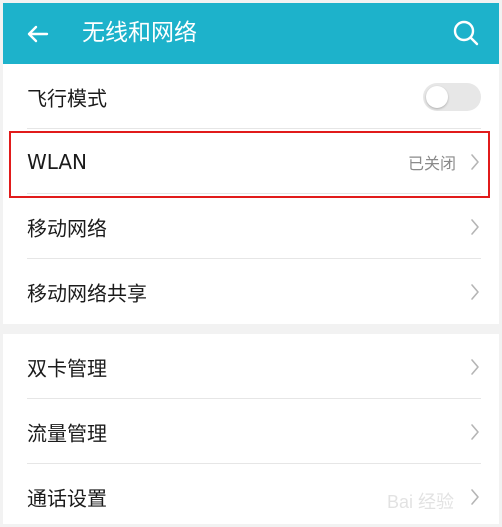  I want to click on watermark: Bai 经验, so click(440, 501).